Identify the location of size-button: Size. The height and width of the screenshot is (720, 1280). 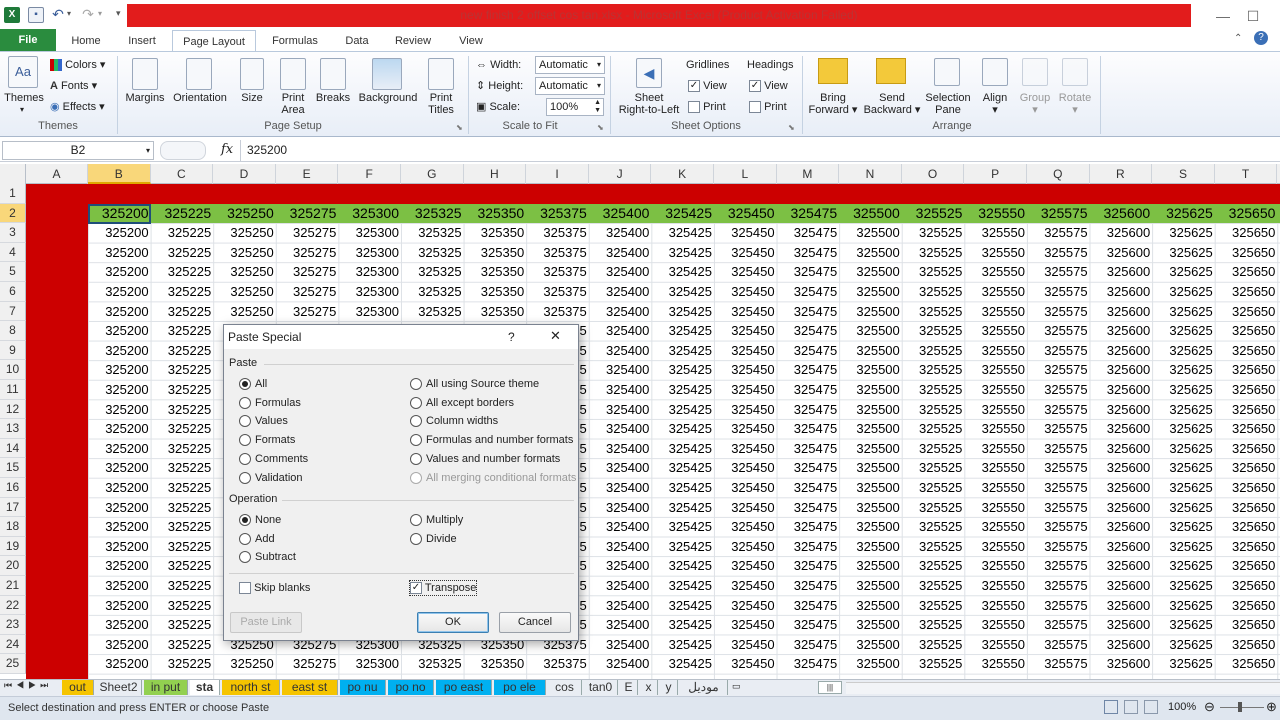
(252, 98).